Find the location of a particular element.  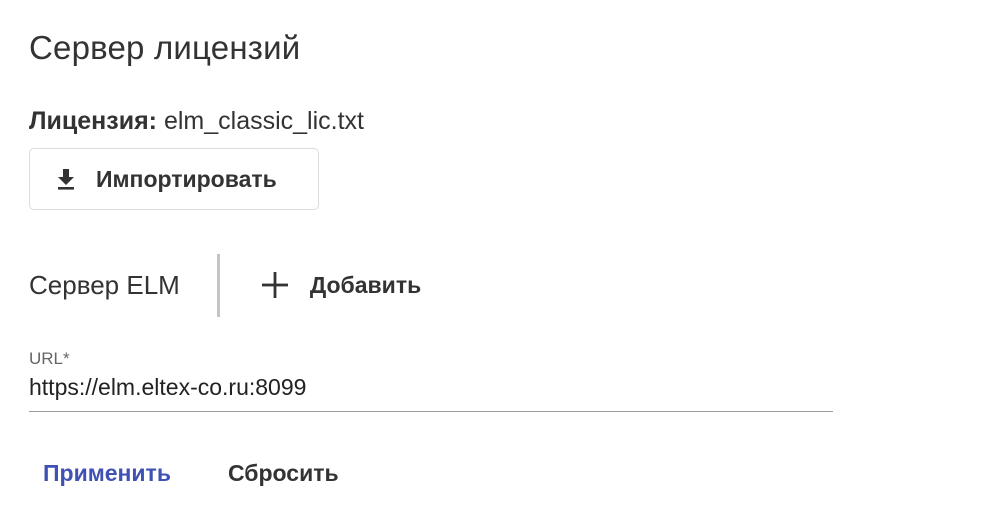

add-server-button-label: Добавить is located at coordinates (365, 284).